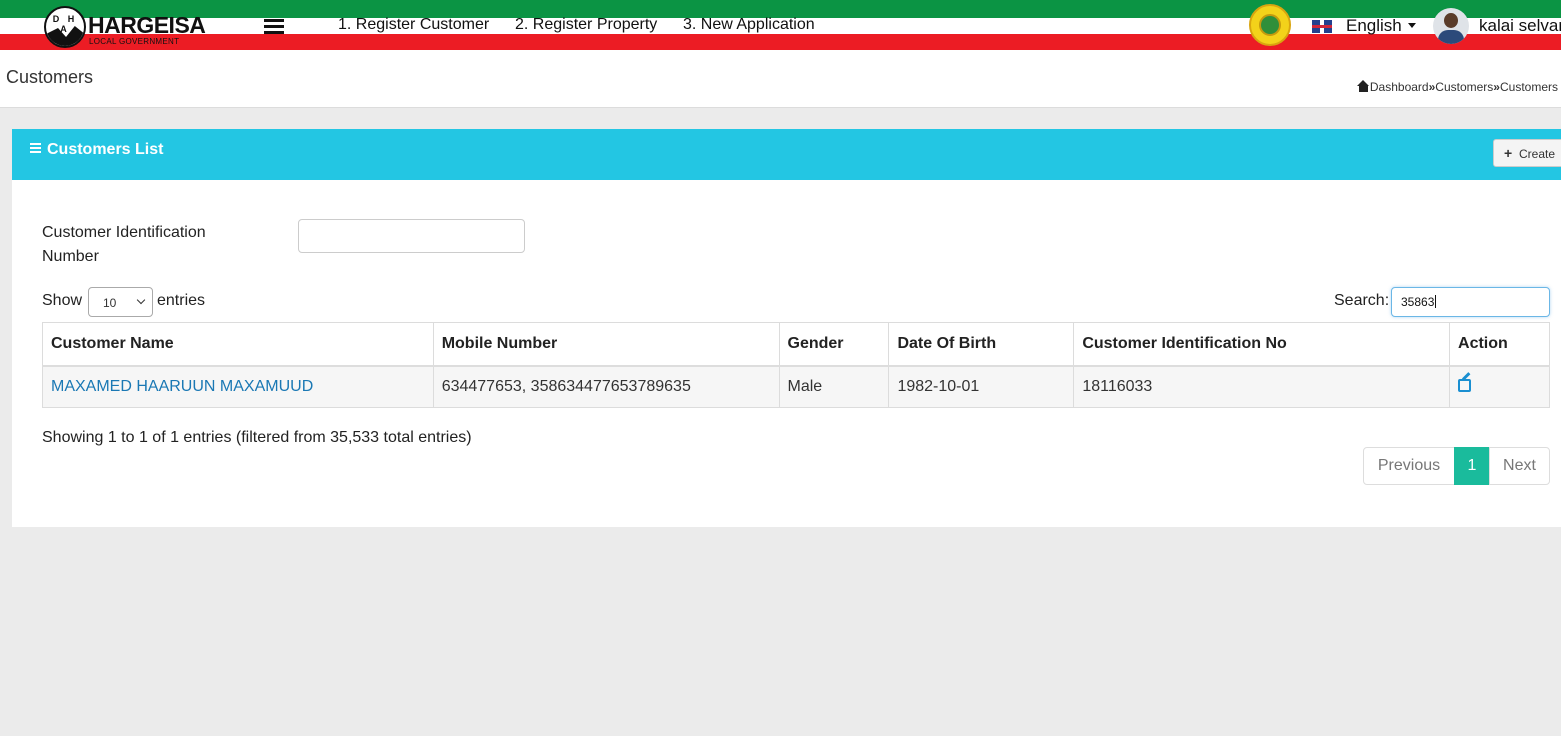  I want to click on page-title: Customers, so click(50, 77).